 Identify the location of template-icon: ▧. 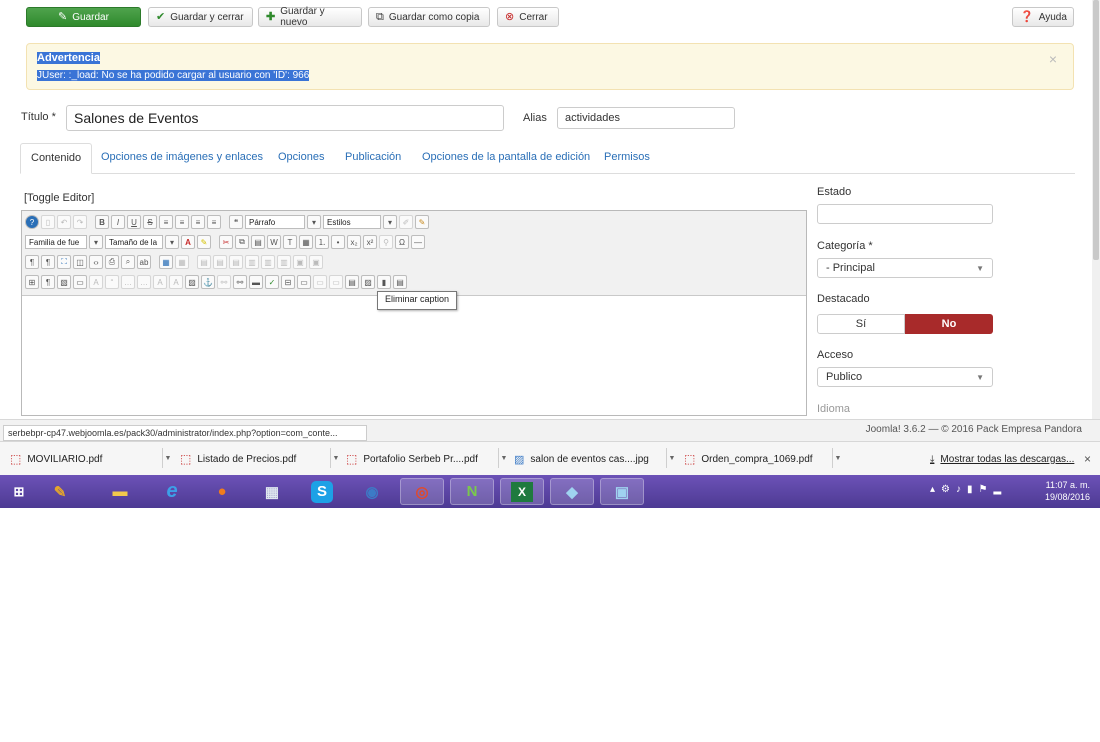
(64, 282).